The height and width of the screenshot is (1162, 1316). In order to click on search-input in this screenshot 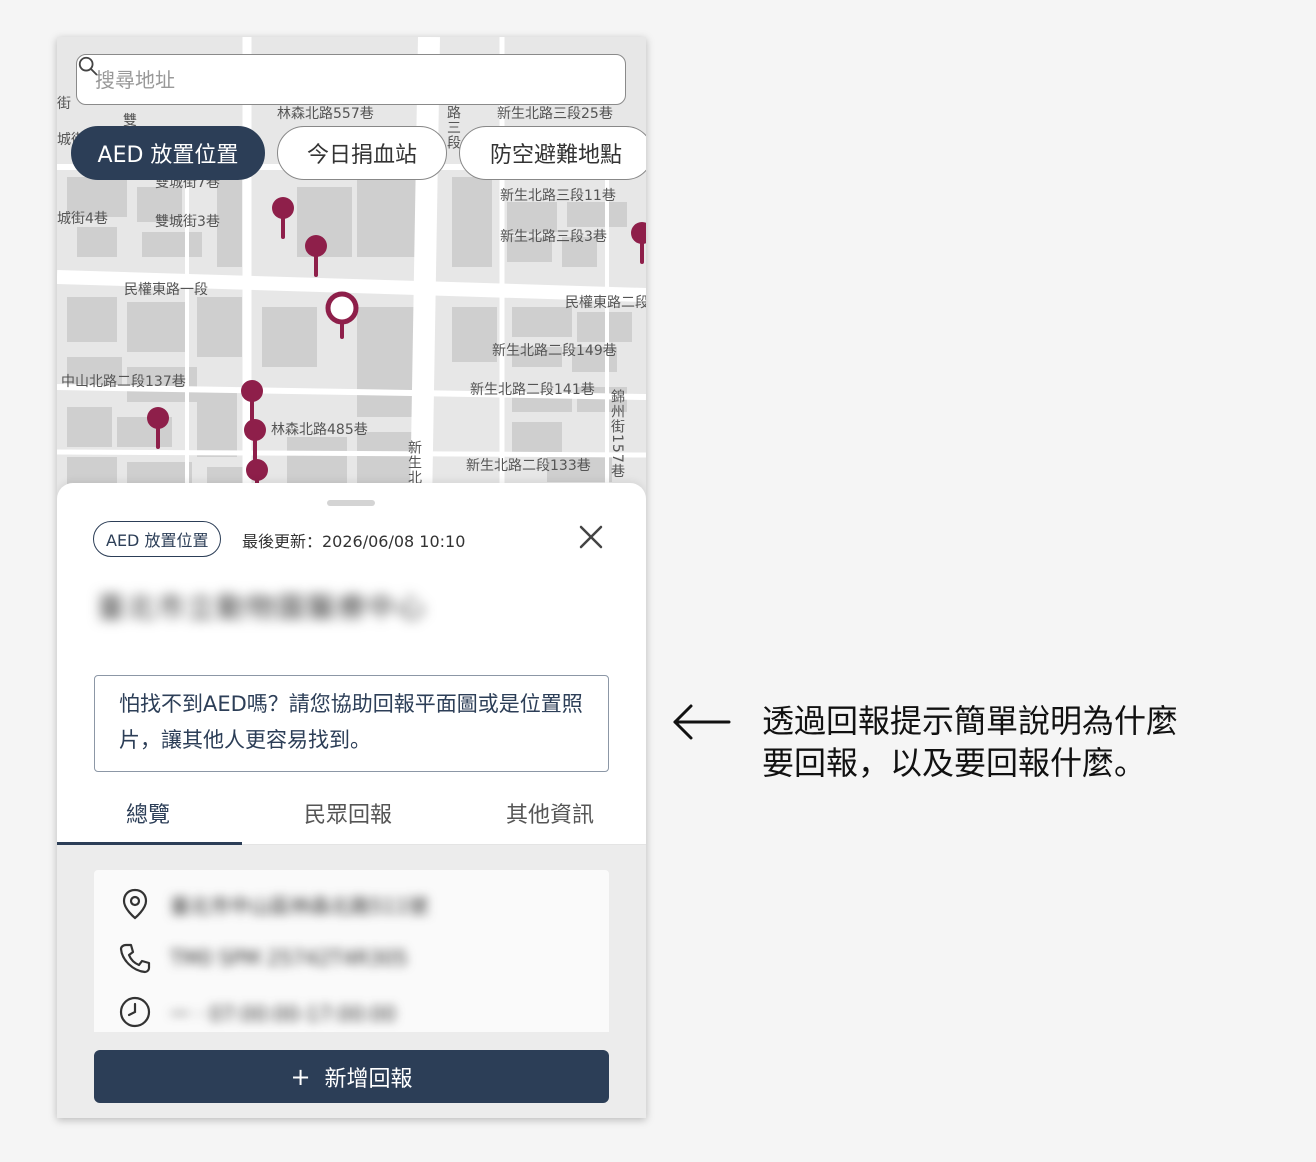, I will do `click(360, 79)`.